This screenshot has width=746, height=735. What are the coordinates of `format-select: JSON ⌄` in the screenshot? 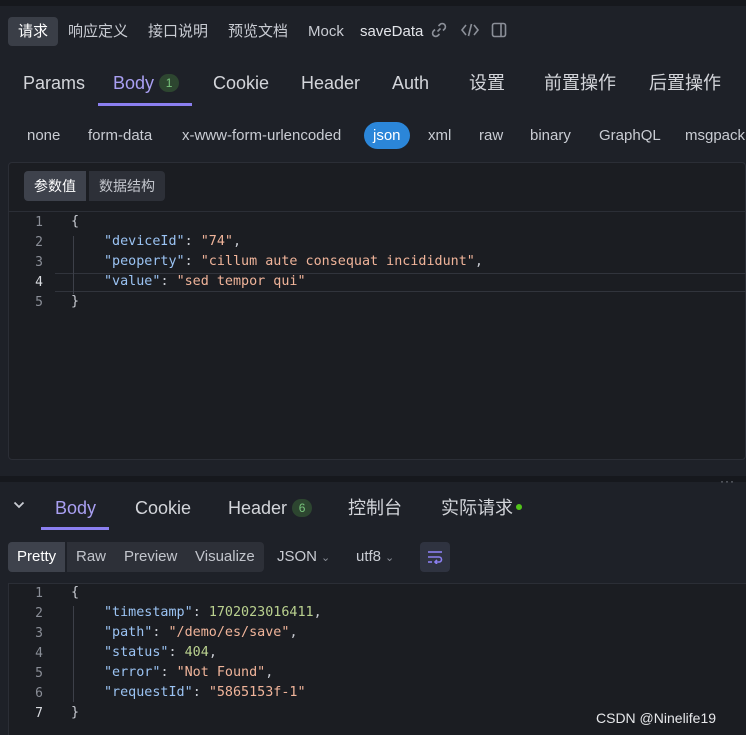 It's located at (303, 557).